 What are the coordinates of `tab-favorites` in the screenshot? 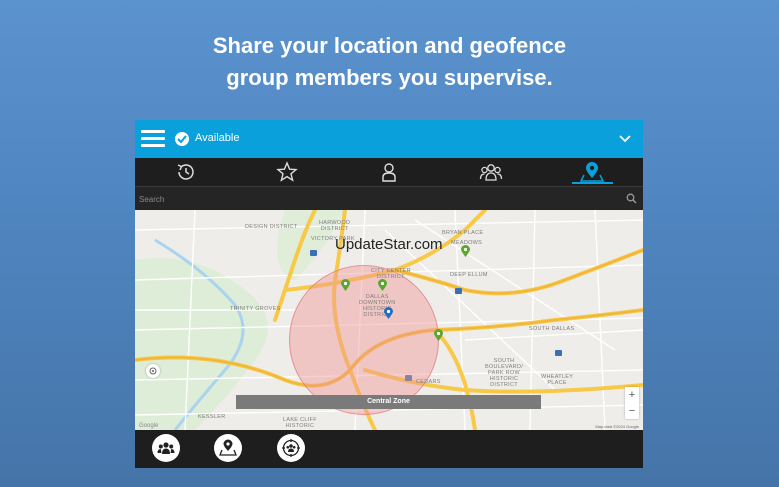 It's located at (288, 172).